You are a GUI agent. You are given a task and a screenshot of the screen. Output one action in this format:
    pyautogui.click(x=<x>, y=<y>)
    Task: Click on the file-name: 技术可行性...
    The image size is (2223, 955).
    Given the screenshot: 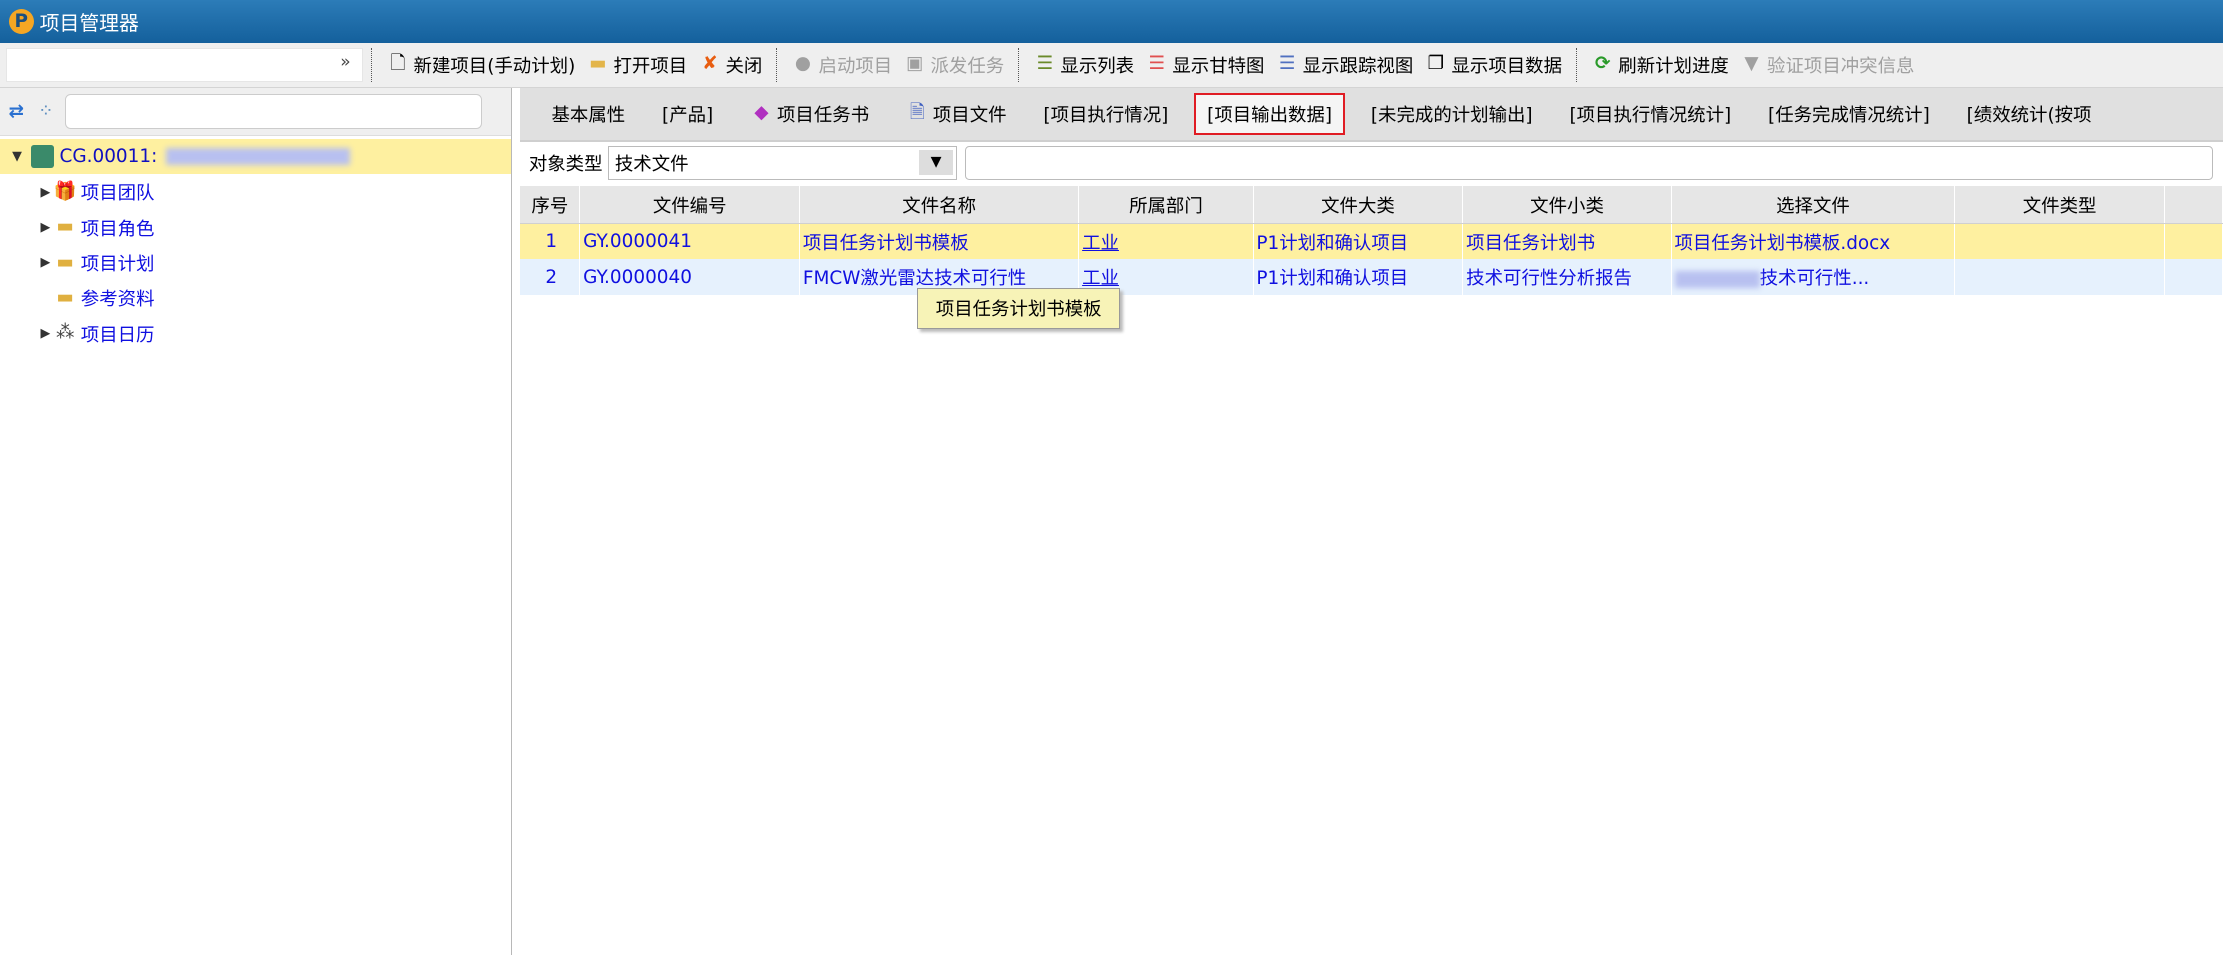 What is the action you would take?
    pyautogui.click(x=1814, y=279)
    